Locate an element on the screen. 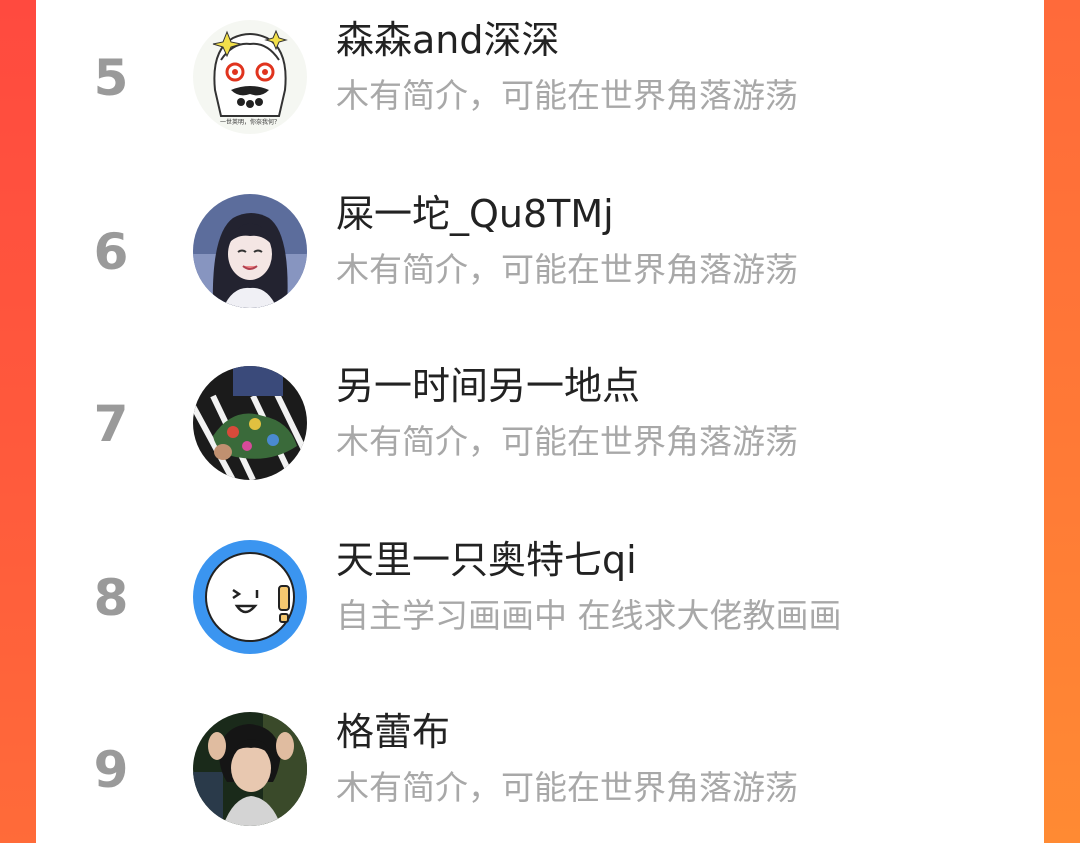 This screenshot has width=1080, height=850. smiley-face-avatar-icon is located at coordinates (250, 597).